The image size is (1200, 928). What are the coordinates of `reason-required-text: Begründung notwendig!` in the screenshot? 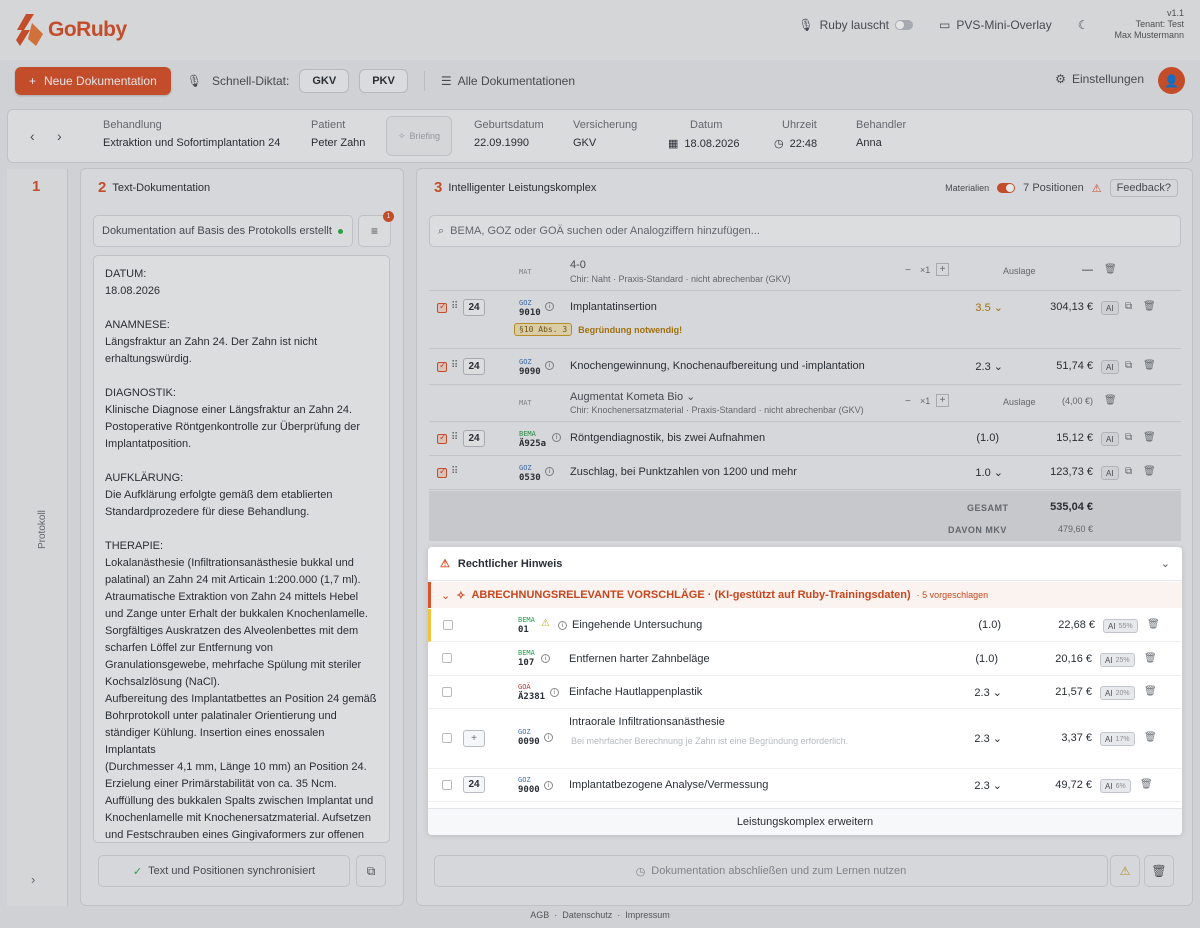 It's located at (630, 330).